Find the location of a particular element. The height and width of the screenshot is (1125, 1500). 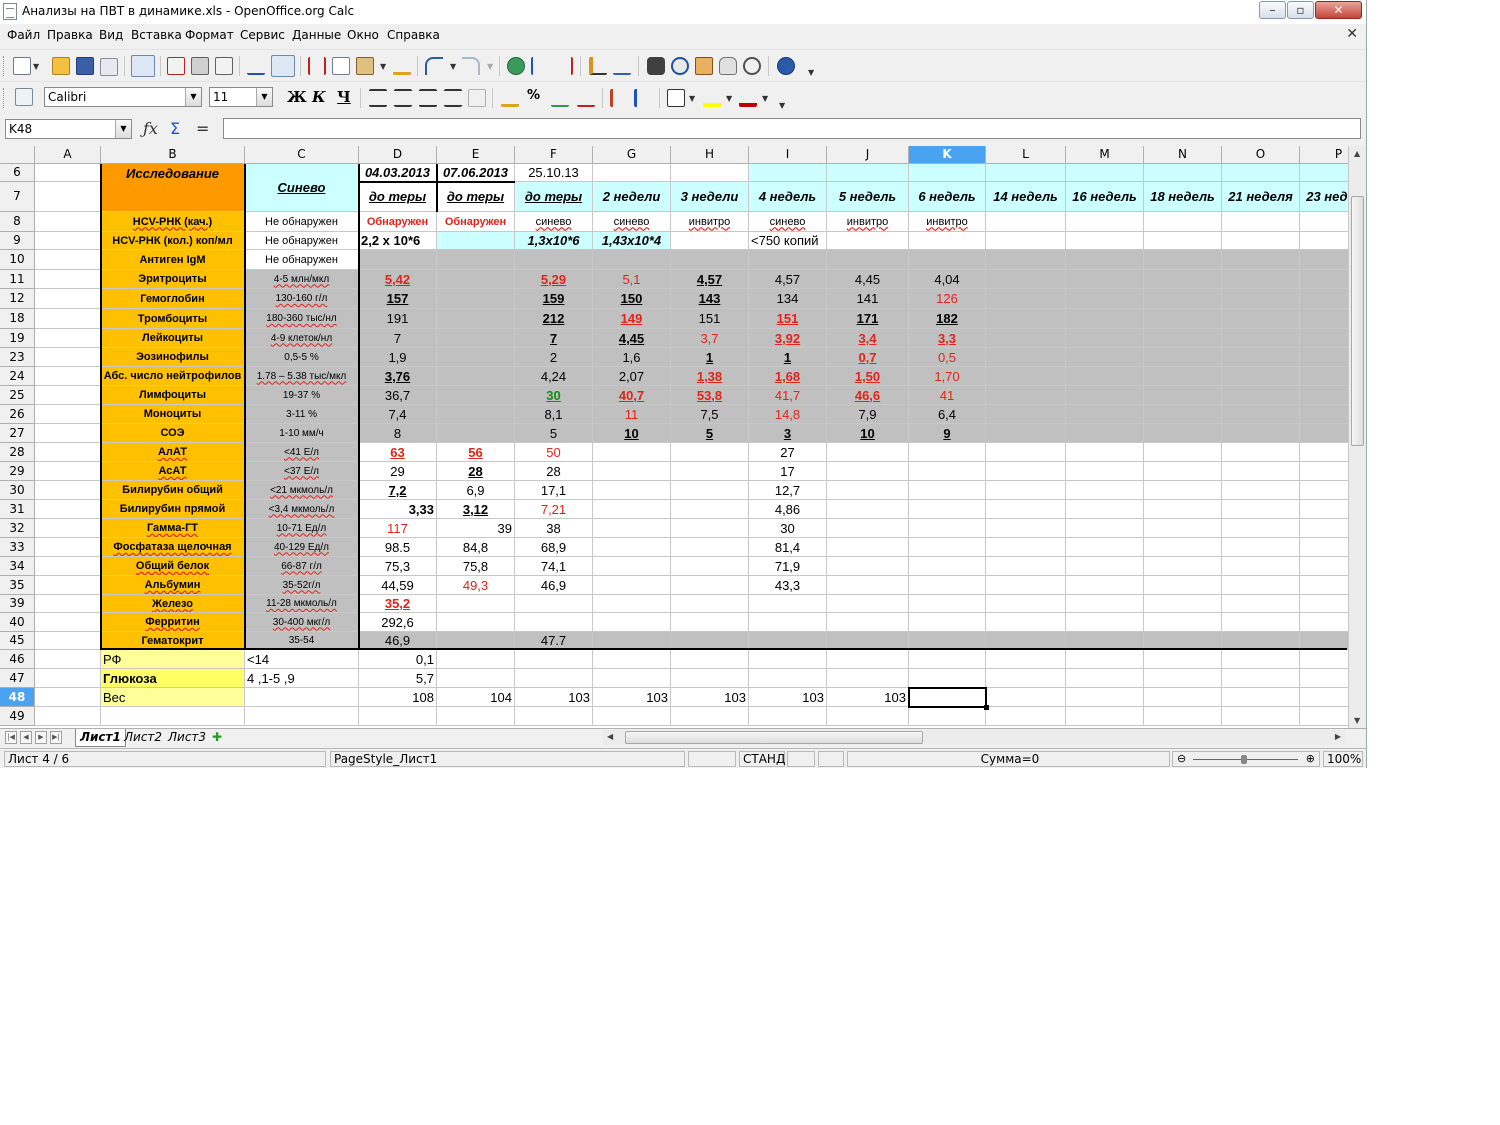

menu-format: Формат is located at coordinates (209, 35).